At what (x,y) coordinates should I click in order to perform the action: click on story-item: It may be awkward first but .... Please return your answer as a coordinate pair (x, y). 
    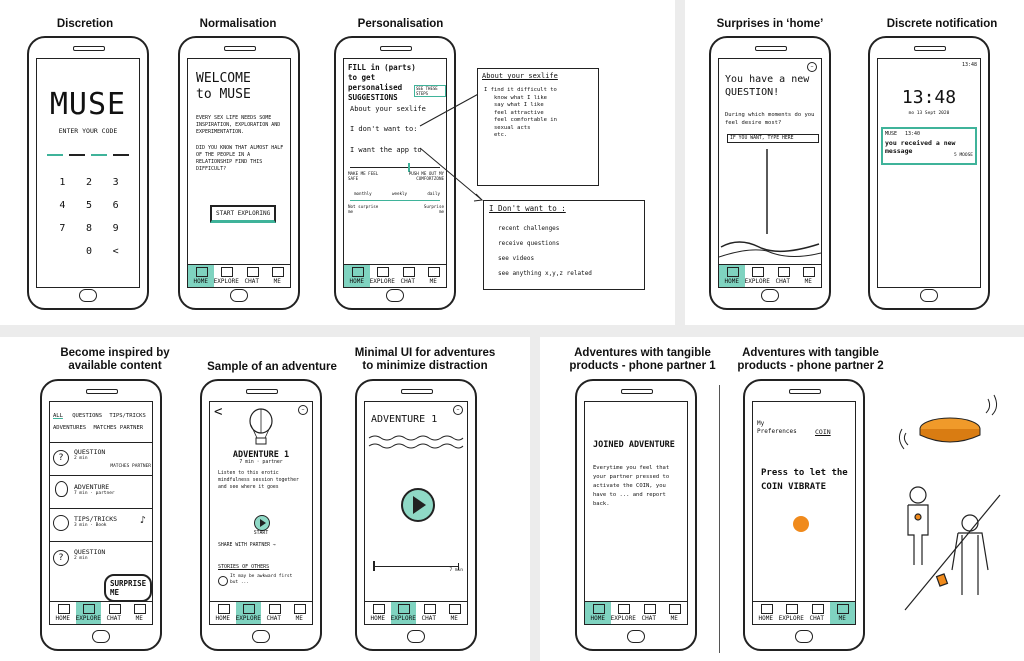
    Looking at the image, I should click on (261, 581).